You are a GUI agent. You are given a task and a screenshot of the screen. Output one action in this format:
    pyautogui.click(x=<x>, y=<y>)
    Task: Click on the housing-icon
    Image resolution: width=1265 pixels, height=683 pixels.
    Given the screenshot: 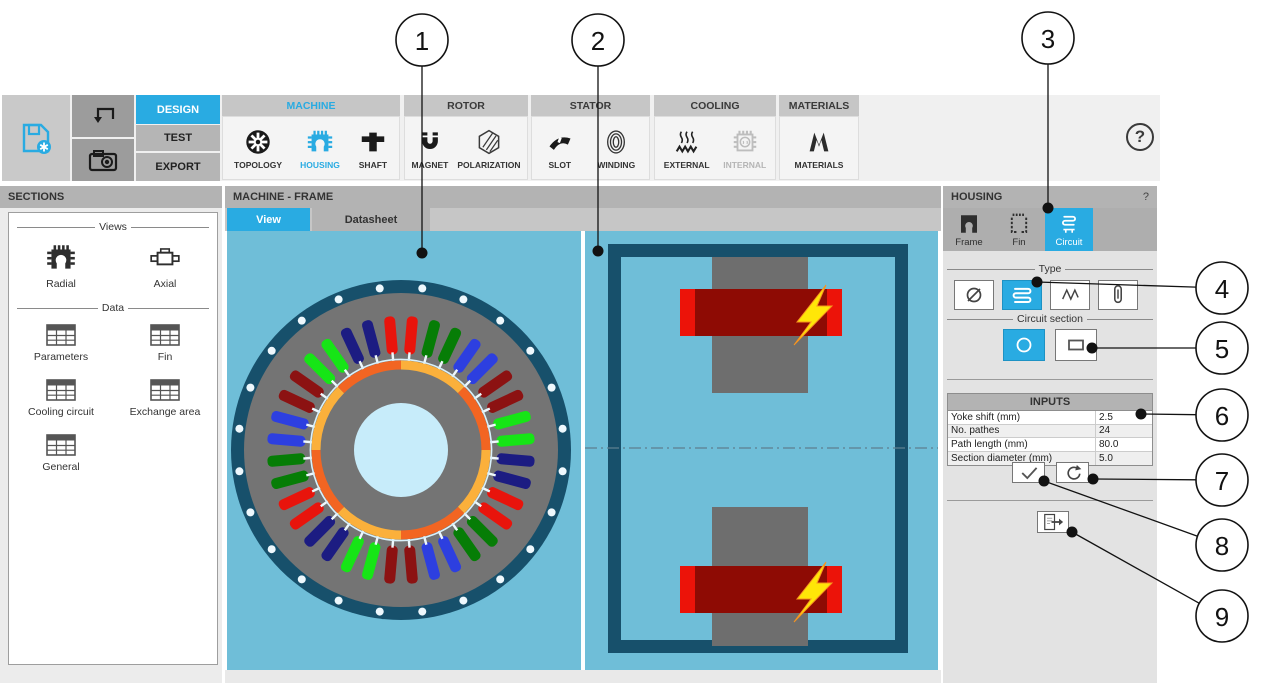 What is the action you would take?
    pyautogui.click(x=320, y=142)
    